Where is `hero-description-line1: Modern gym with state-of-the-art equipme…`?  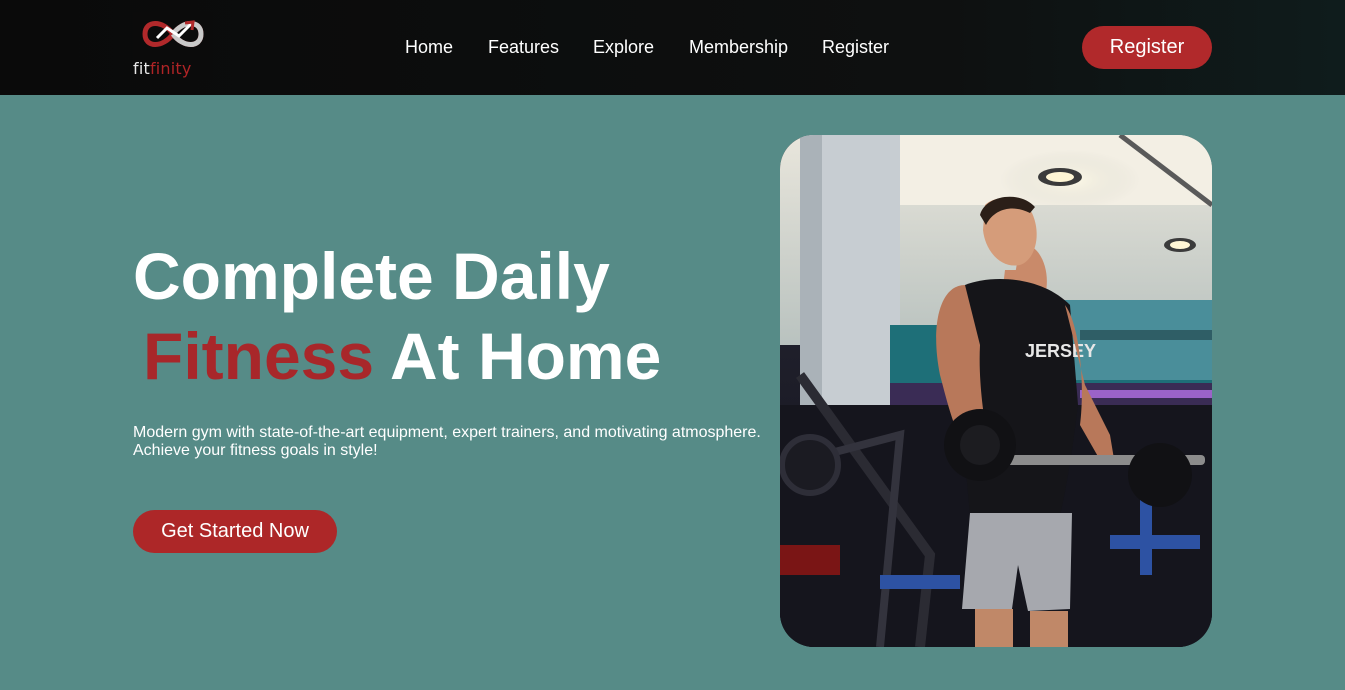
hero-description-line1: Modern gym with state-of-the-art equipme… is located at coordinates (447, 432).